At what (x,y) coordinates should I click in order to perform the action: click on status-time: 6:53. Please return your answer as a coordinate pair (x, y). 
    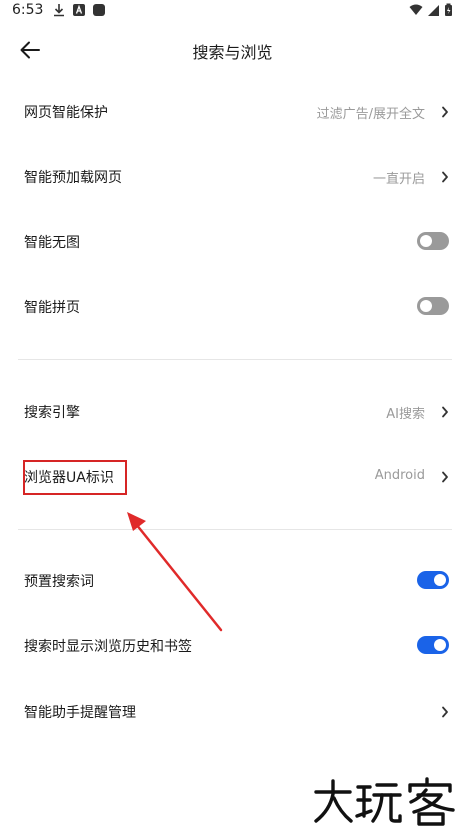
    Looking at the image, I should click on (28, 10).